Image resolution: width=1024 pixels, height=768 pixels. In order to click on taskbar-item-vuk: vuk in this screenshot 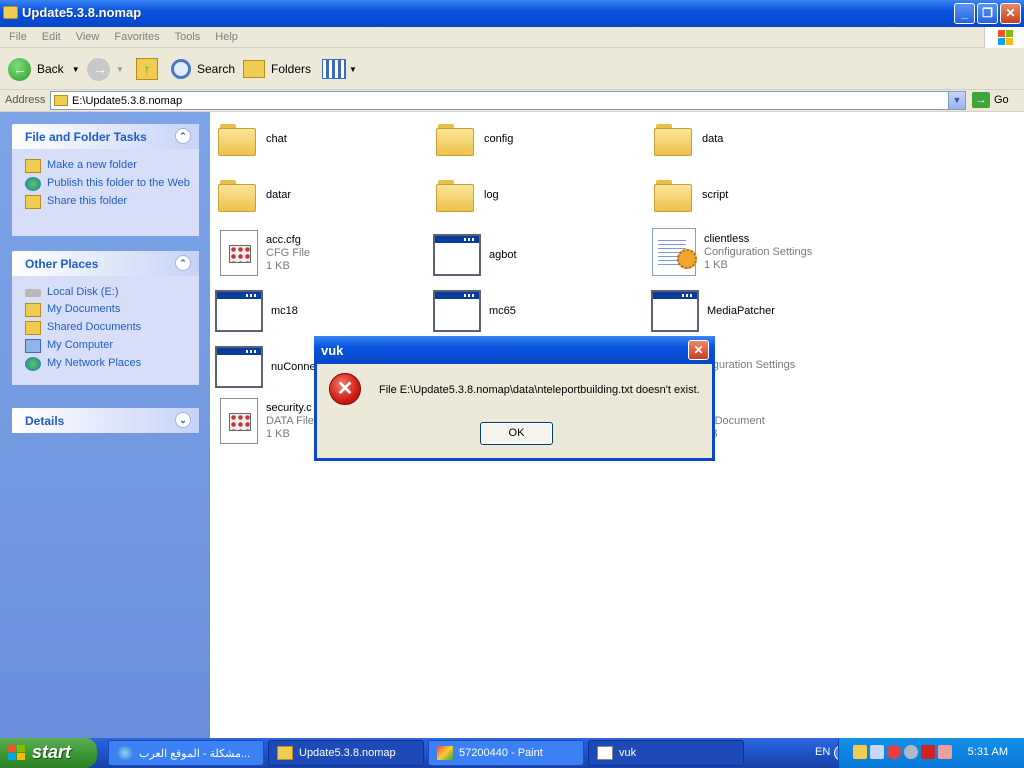, I will do `click(666, 753)`.